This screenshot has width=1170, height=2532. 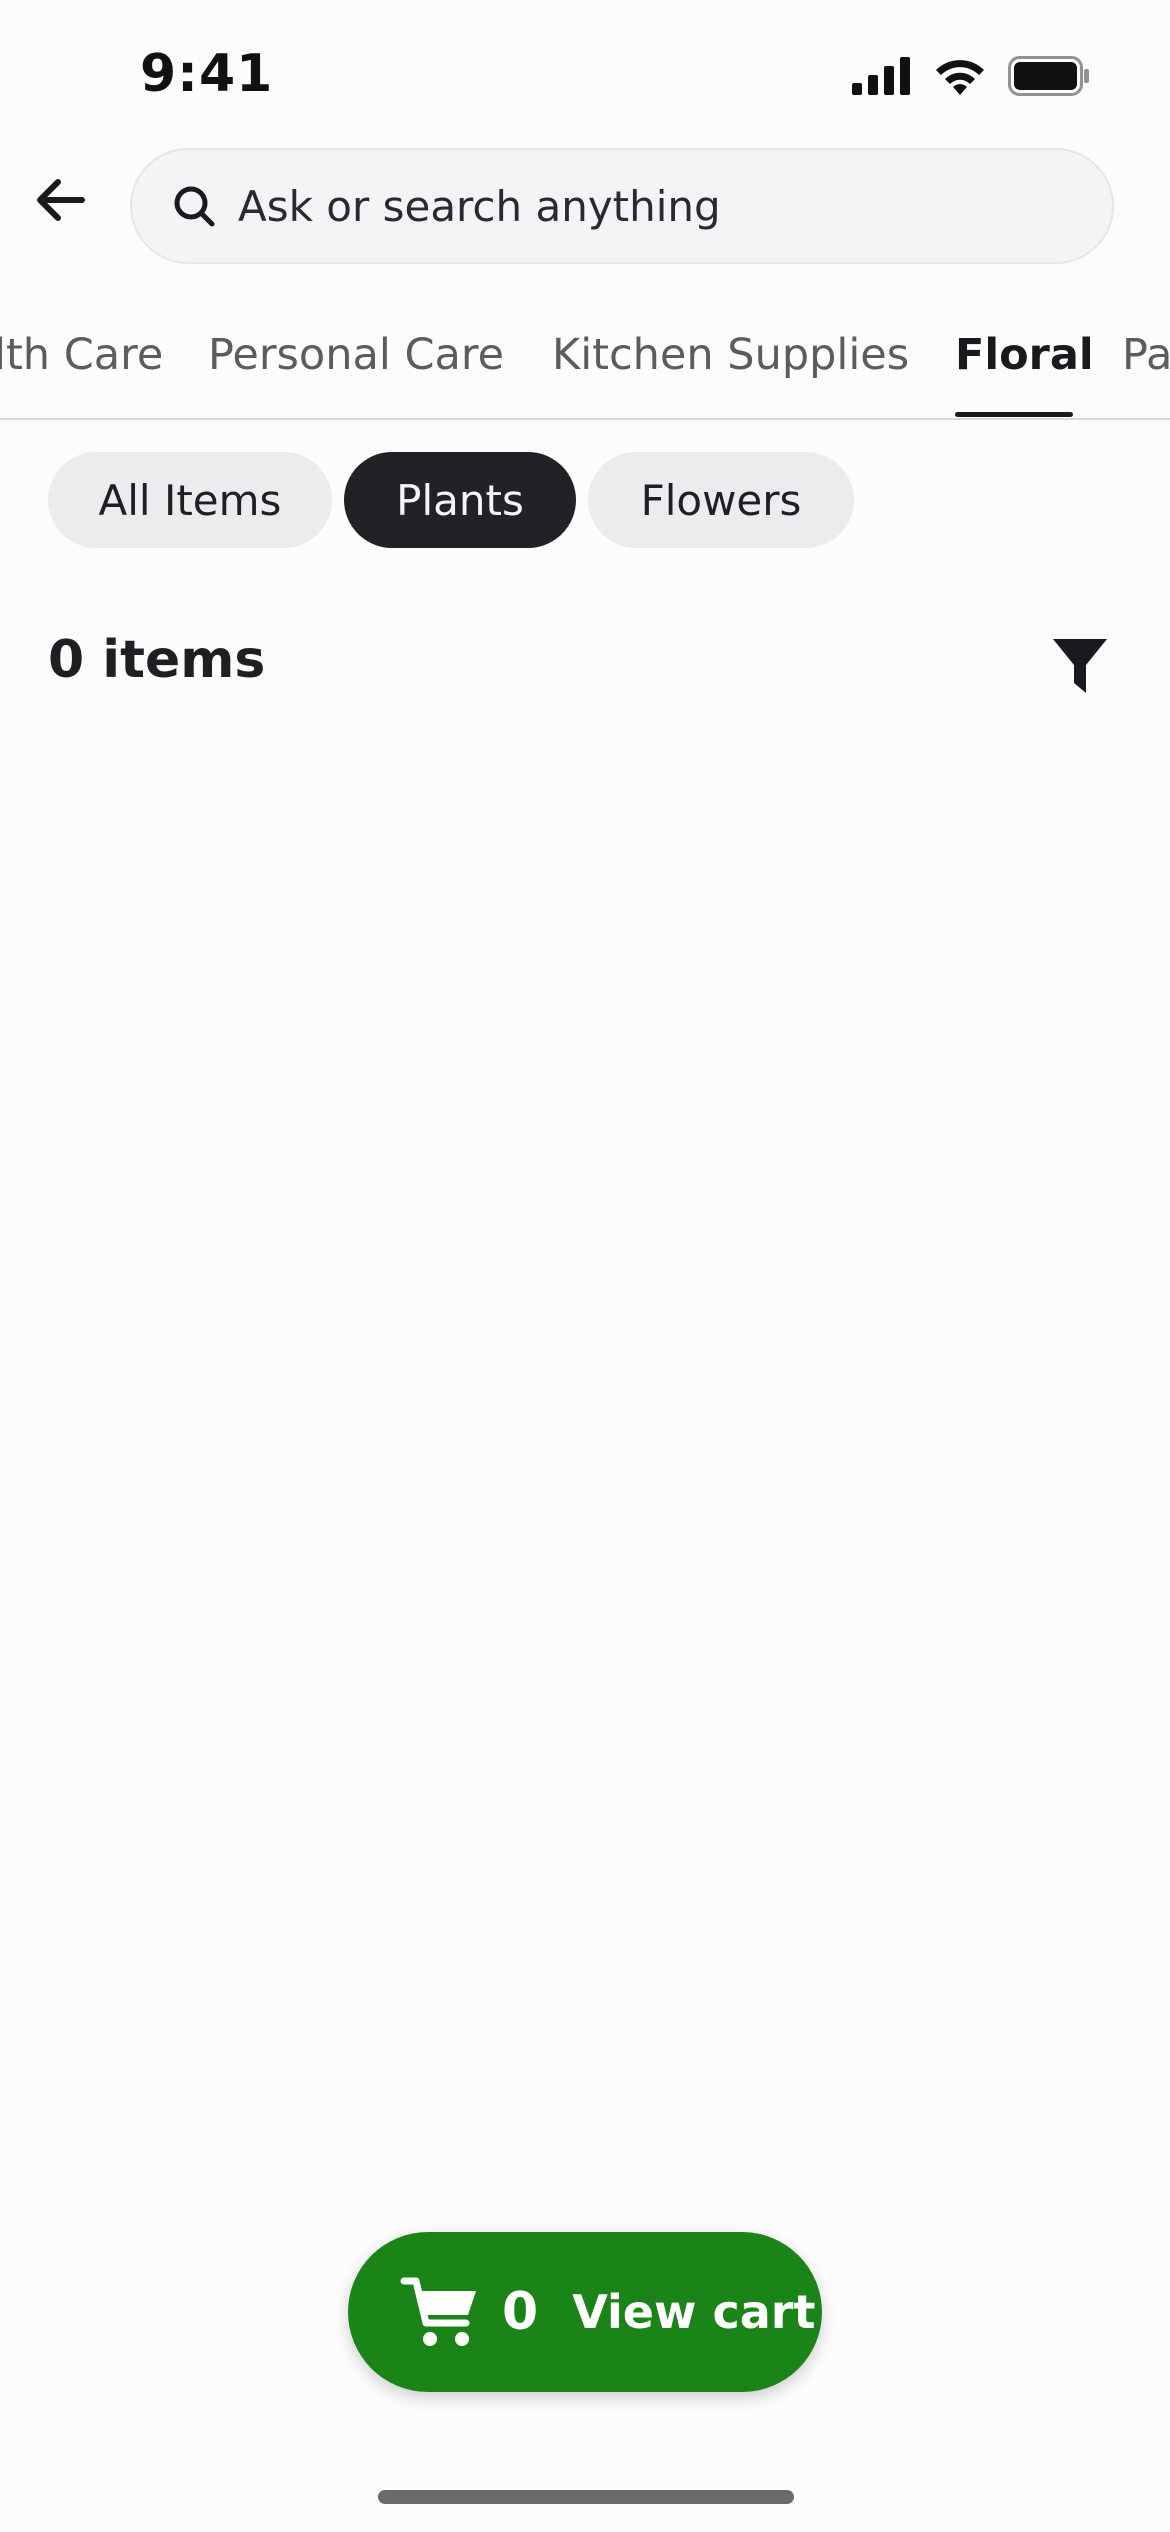 I want to click on tab-health-care: lth Care, so click(x=81, y=355).